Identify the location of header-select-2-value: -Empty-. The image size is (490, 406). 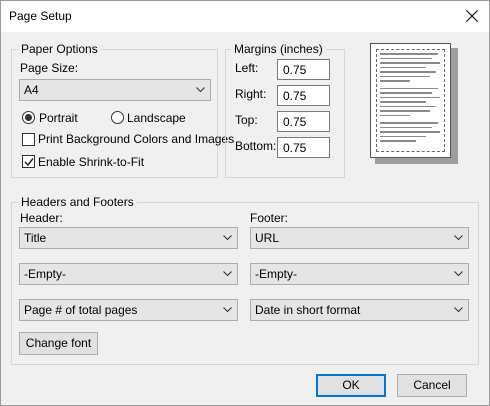
(45, 274).